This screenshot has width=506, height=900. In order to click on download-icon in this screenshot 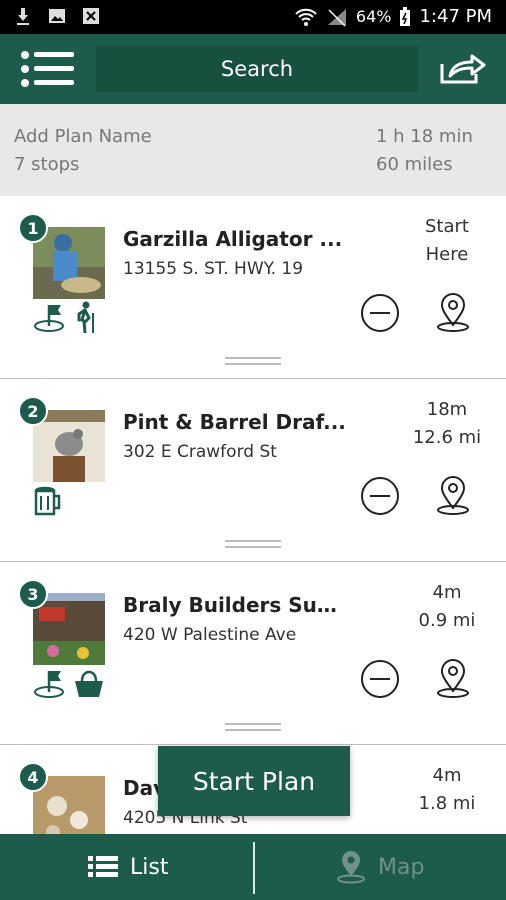, I will do `click(23, 16)`.